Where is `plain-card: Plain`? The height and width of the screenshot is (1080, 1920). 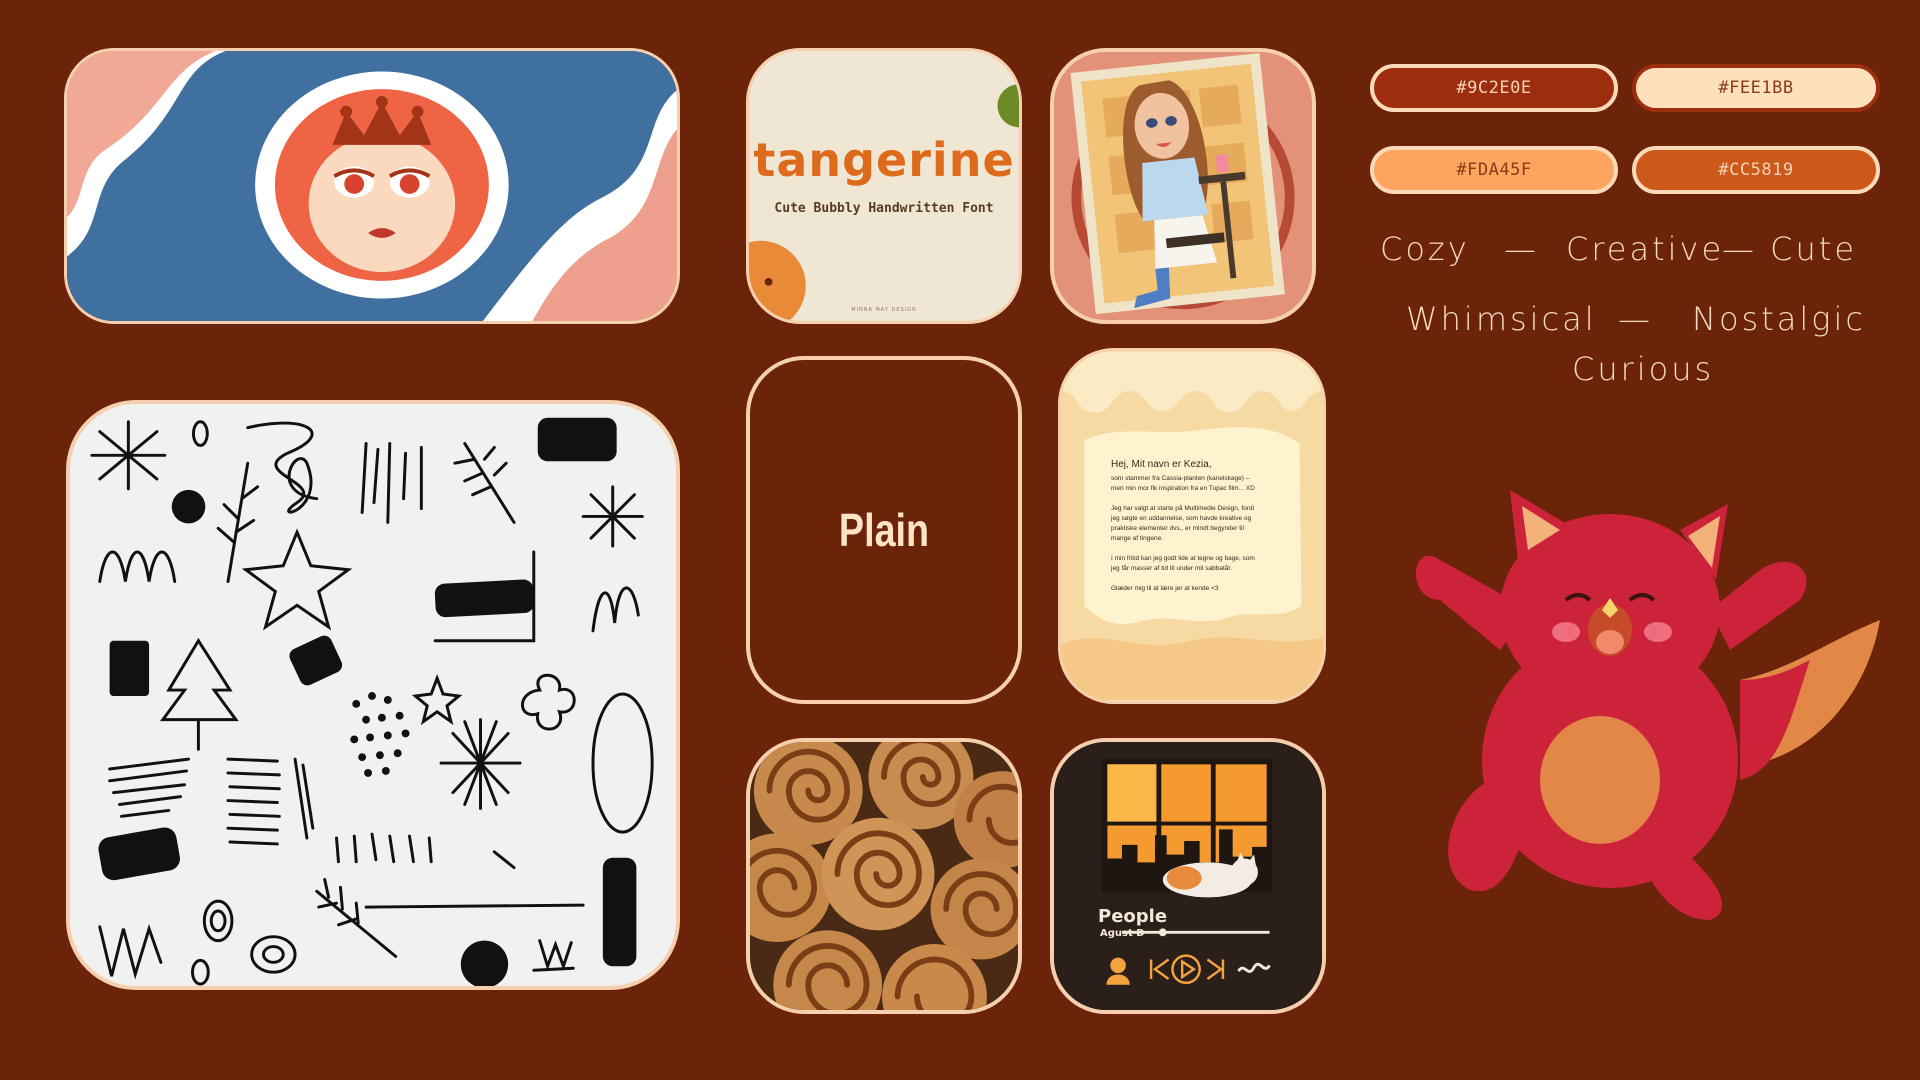
plain-card: Plain is located at coordinates (884, 530).